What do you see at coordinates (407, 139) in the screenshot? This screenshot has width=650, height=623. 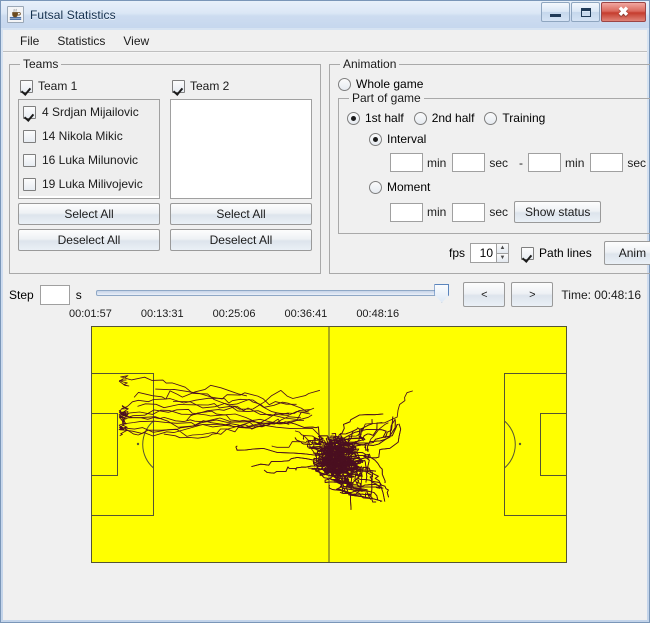 I see `interval-label: Interval` at bounding box center [407, 139].